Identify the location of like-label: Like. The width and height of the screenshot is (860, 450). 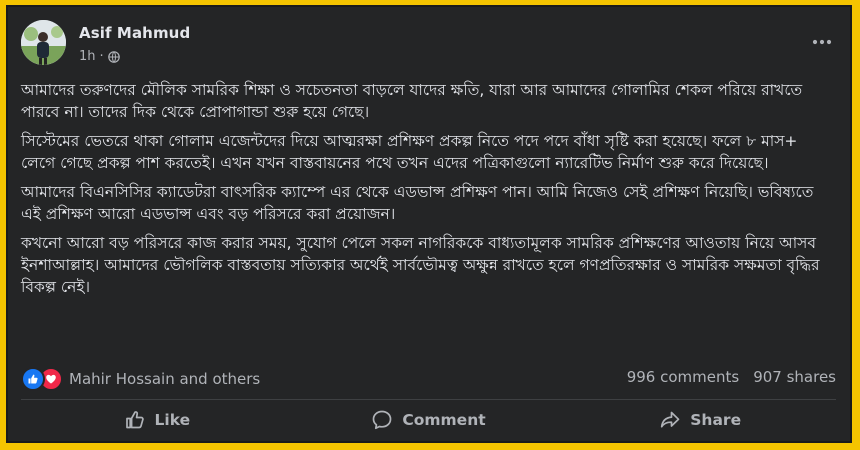
(172, 420).